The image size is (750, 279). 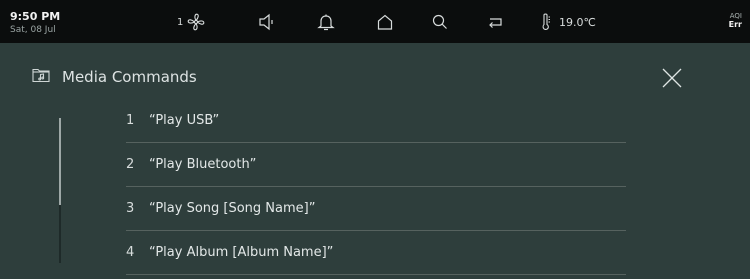 What do you see at coordinates (129, 77) in the screenshot?
I see `page-title: Media Commands` at bounding box center [129, 77].